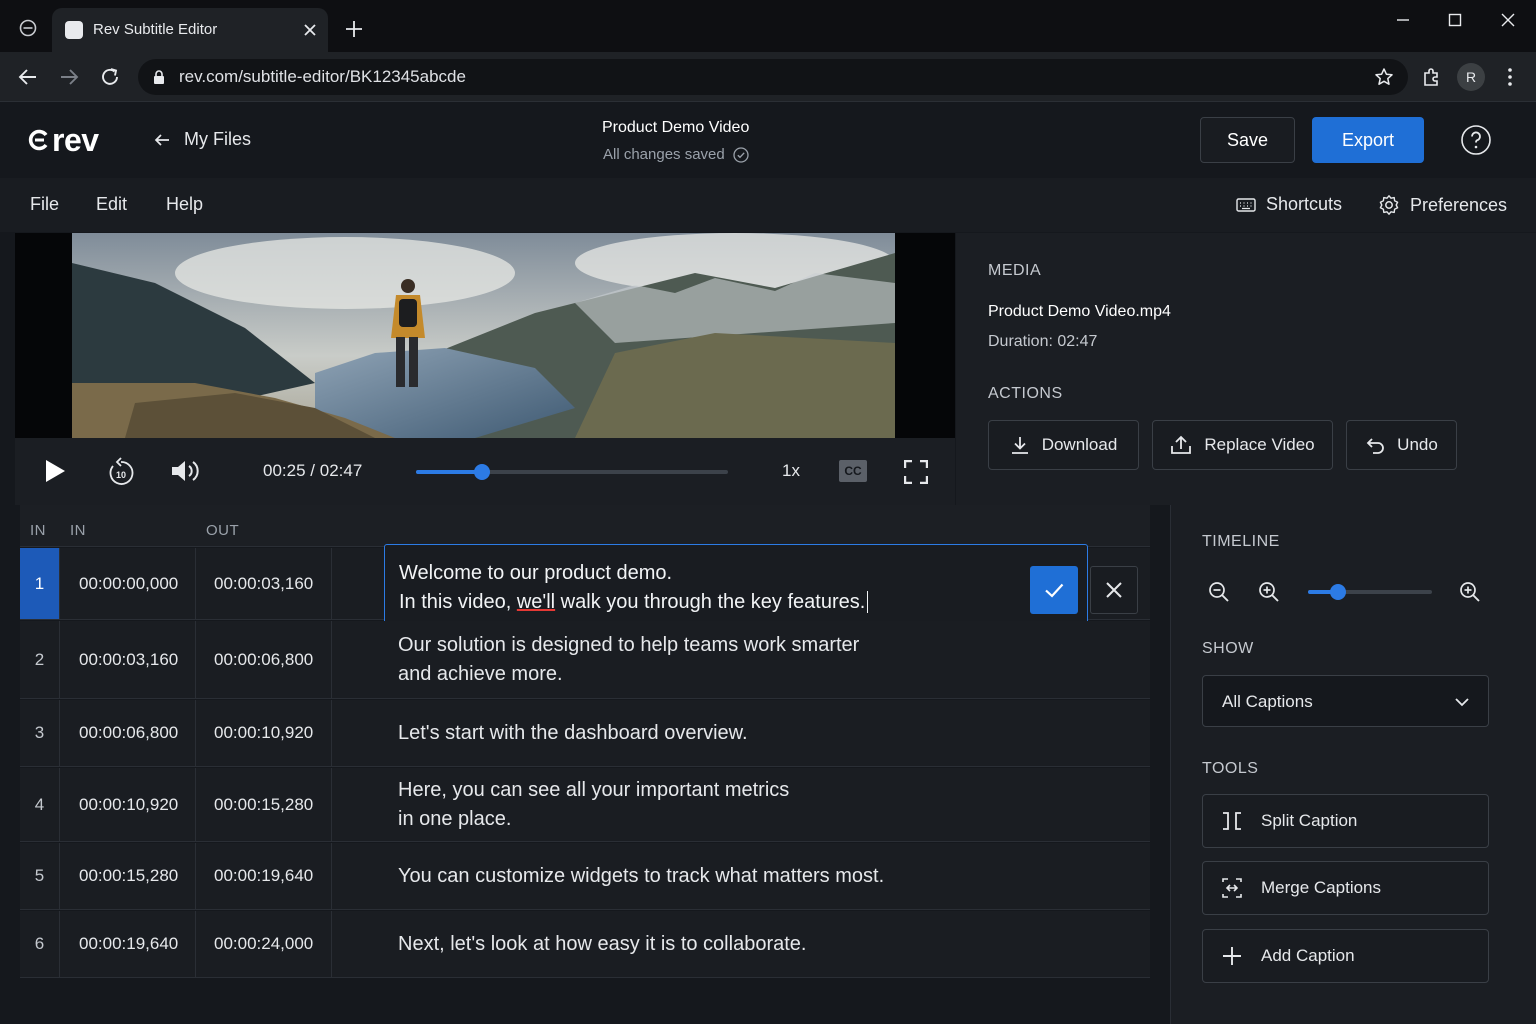  What do you see at coordinates (1043, 341) in the screenshot?
I see `media-duration: Duration: 02:47` at bounding box center [1043, 341].